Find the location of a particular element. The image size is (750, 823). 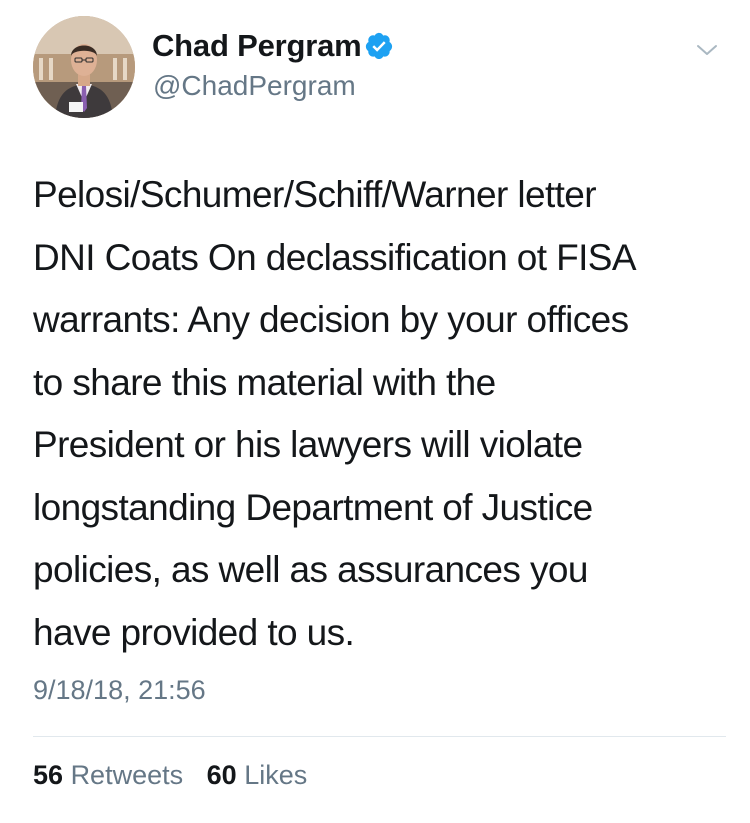

likes-count: 60 is located at coordinates (221, 775).